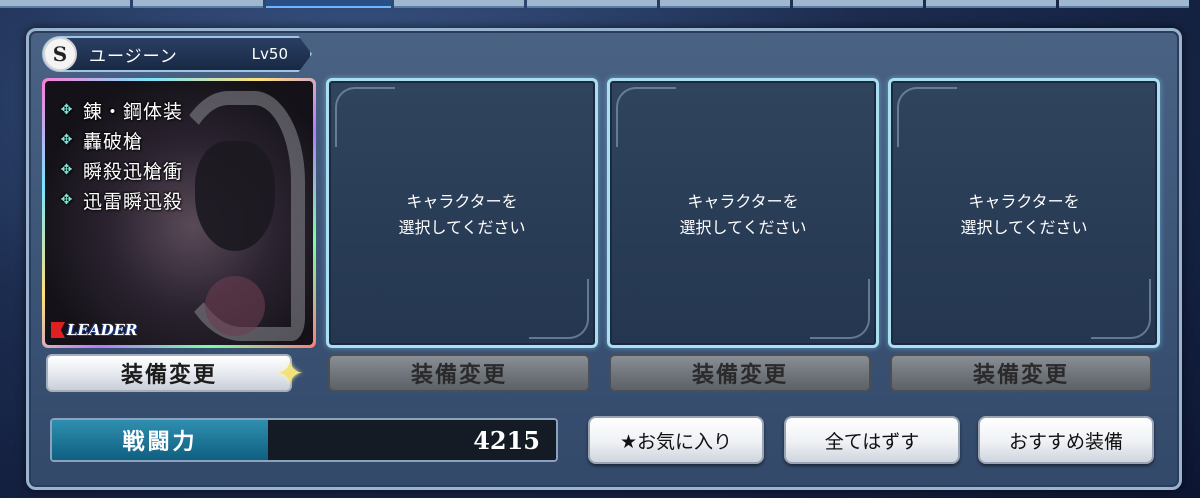 The image size is (1200, 498). What do you see at coordinates (133, 171) in the screenshot?
I see `skill-name: 瞬殺迅槍衝` at bounding box center [133, 171].